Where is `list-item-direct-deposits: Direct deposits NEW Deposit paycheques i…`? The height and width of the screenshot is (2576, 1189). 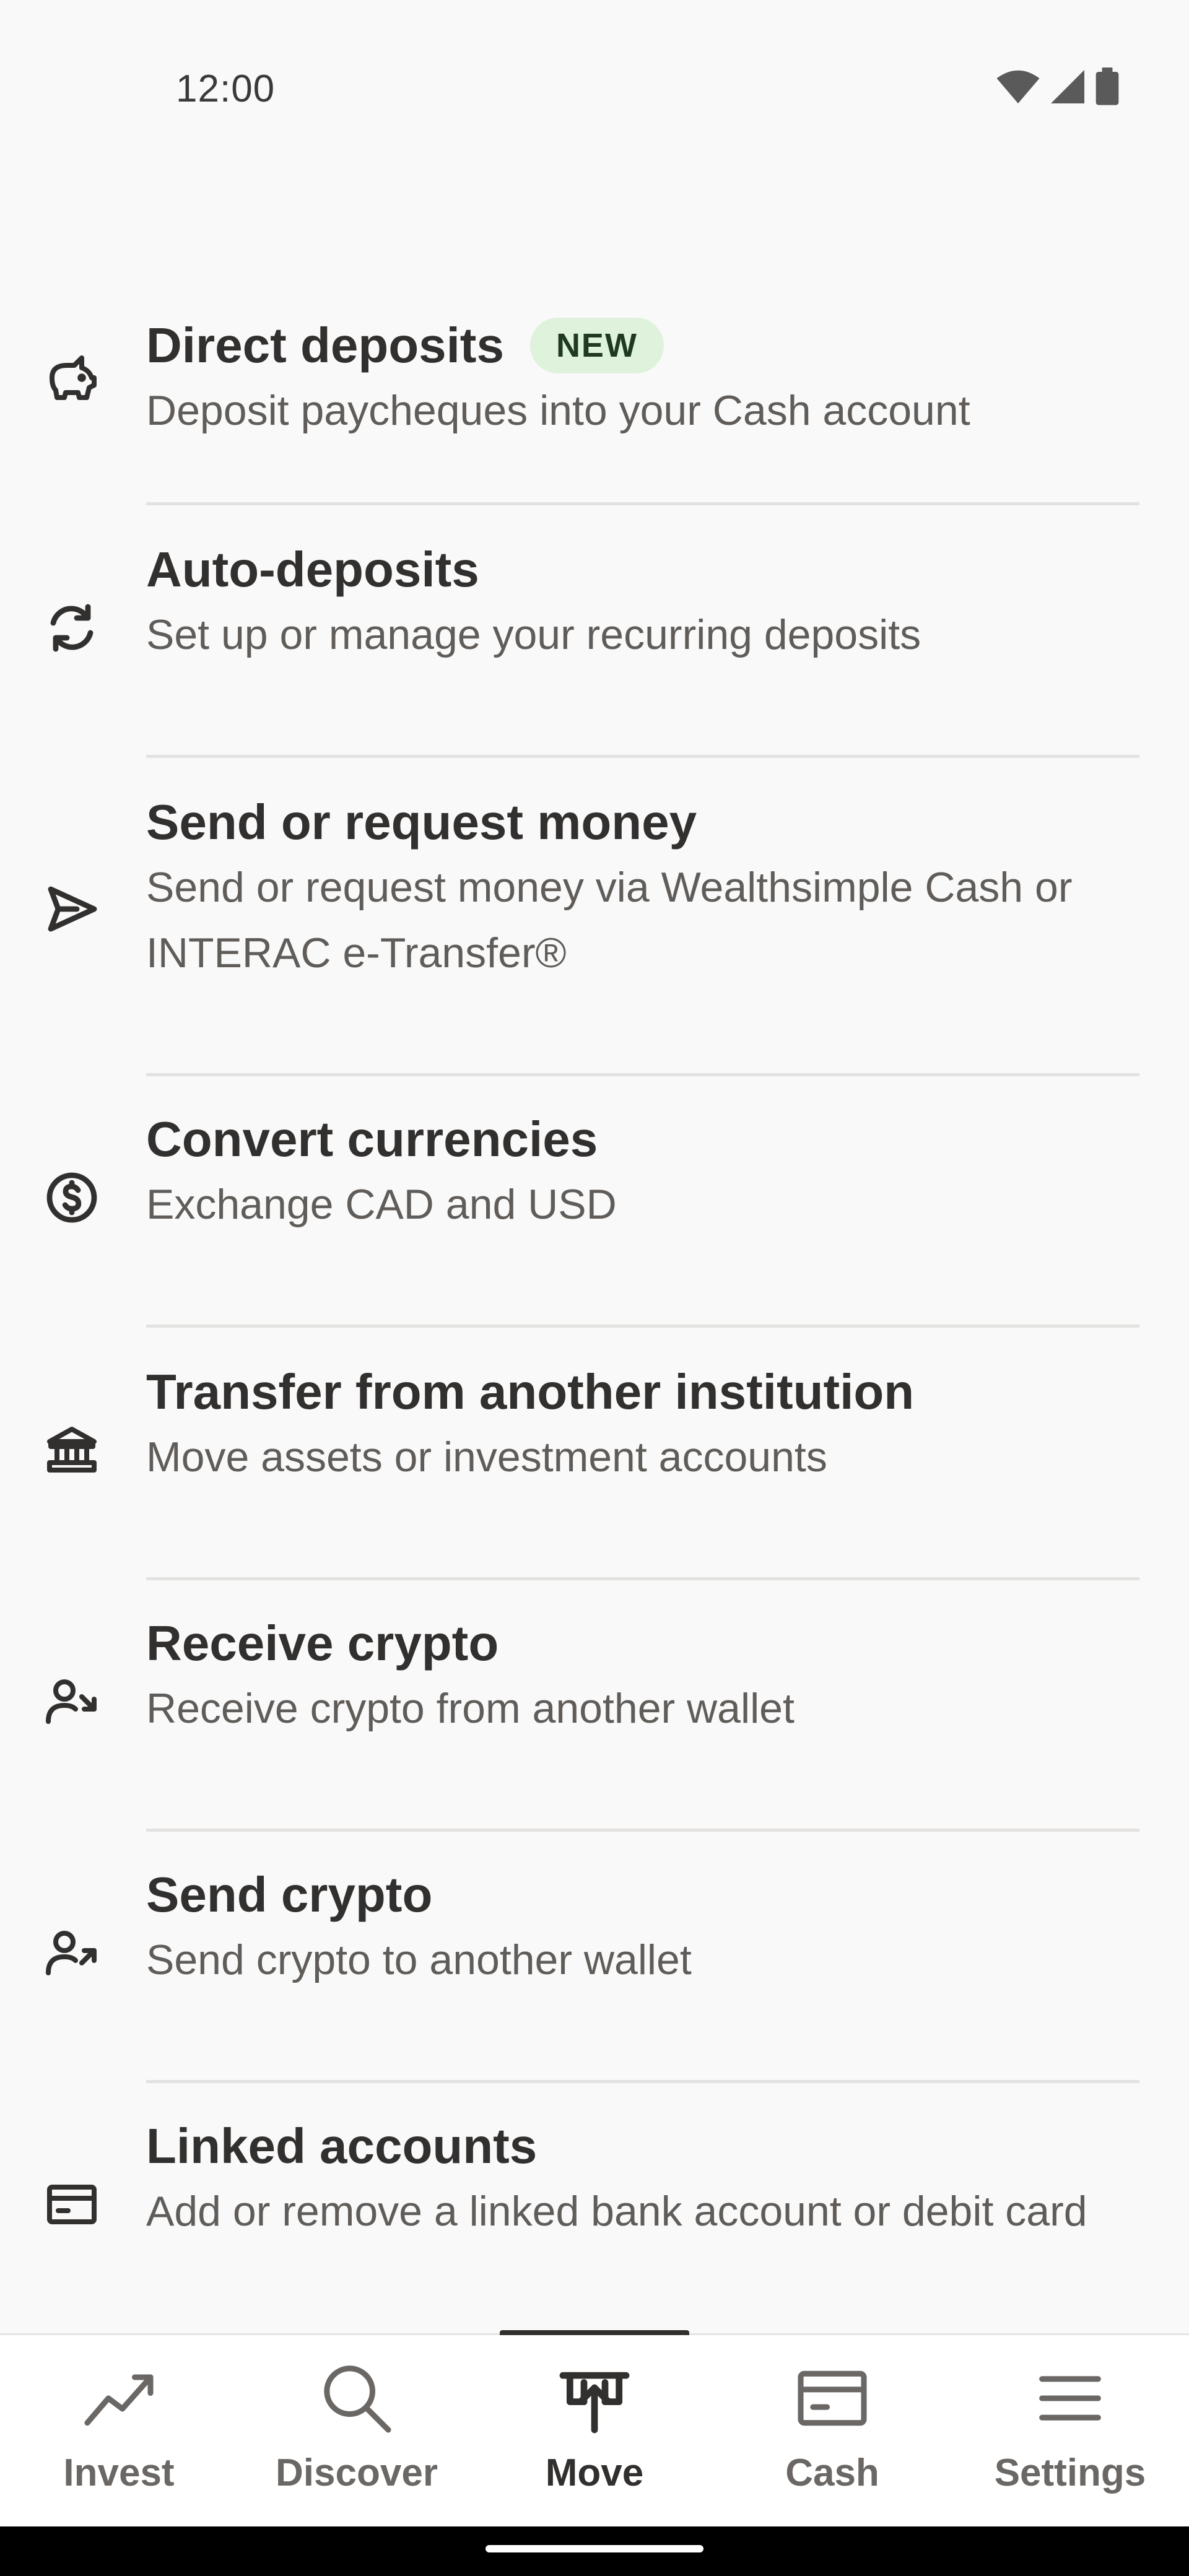
list-item-direct-deposits: Direct deposits NEW Deposit paycheques i… is located at coordinates (594, 395).